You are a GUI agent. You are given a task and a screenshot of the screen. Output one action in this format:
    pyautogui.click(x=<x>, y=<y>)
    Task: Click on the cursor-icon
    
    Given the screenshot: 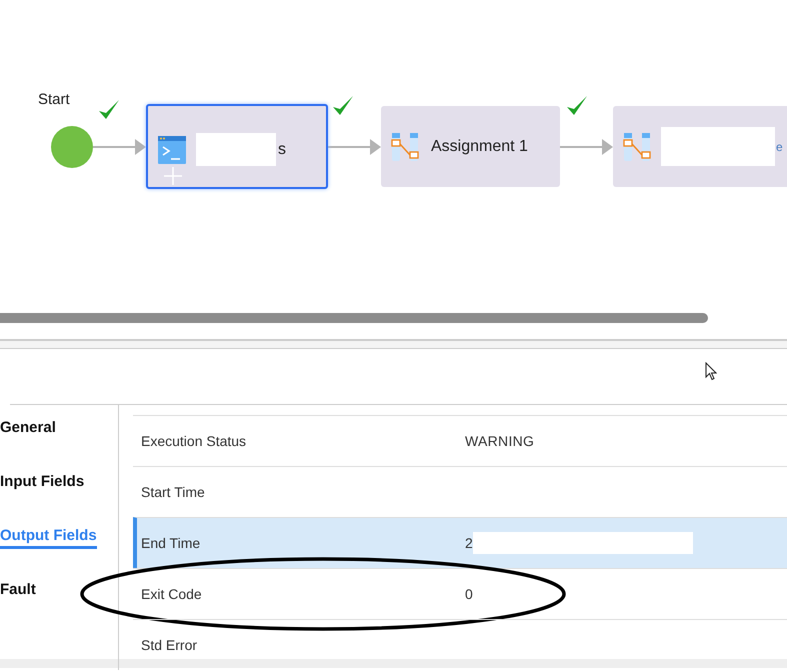 What is the action you would take?
    pyautogui.click(x=711, y=371)
    